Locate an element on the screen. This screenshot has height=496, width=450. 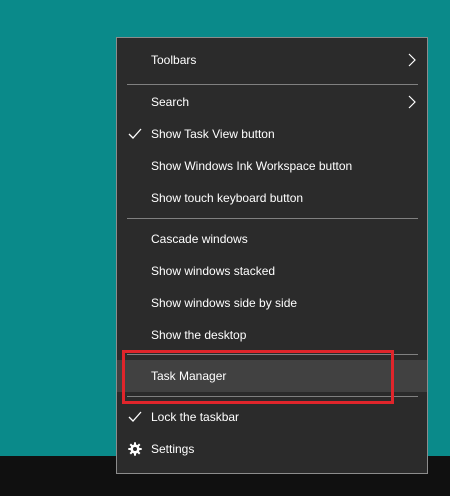
menu-item-show-desktop: Show the desktop is located at coordinates (272, 335).